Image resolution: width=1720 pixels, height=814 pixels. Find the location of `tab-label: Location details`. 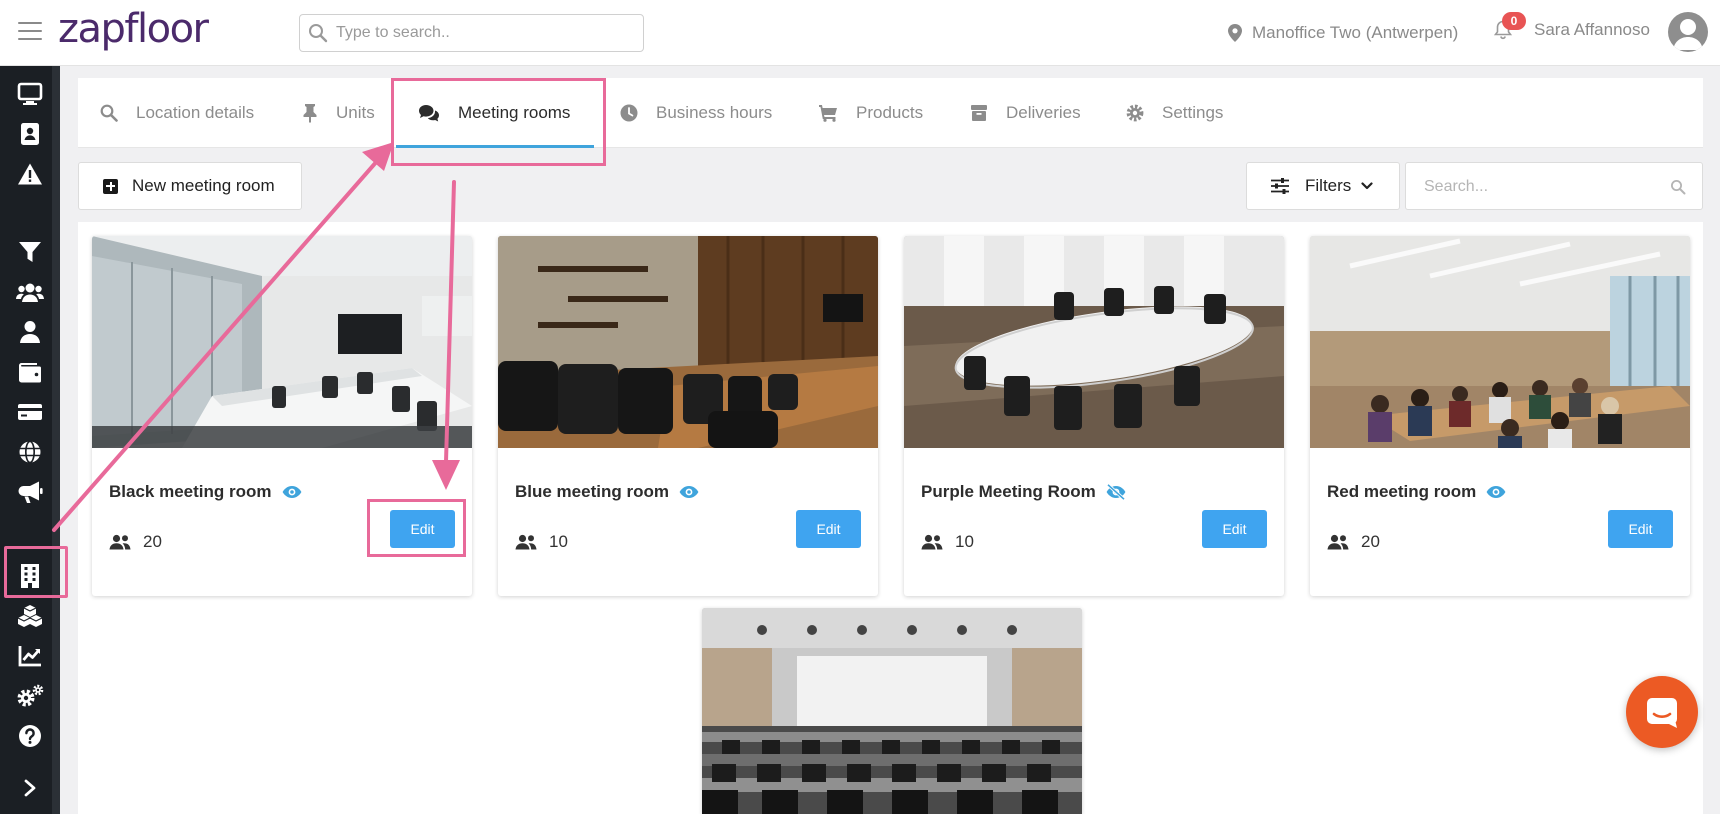

tab-label: Location details is located at coordinates (195, 112).